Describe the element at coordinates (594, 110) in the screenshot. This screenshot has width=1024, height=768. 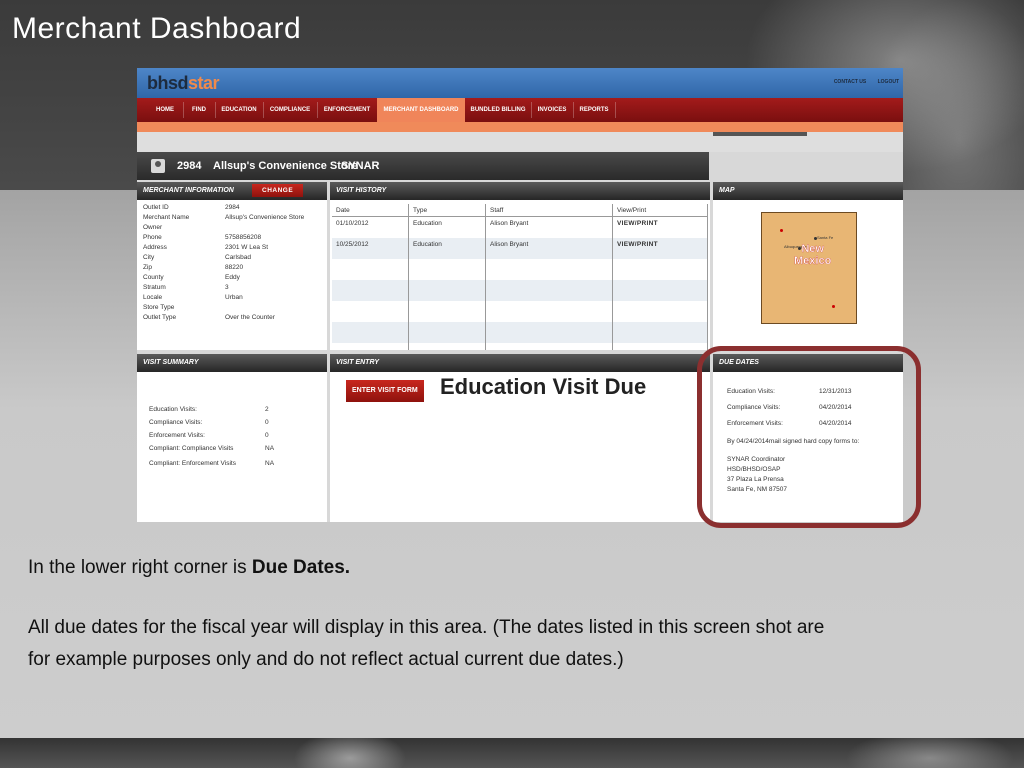
I see `nav-reports: REPORTS` at that location.